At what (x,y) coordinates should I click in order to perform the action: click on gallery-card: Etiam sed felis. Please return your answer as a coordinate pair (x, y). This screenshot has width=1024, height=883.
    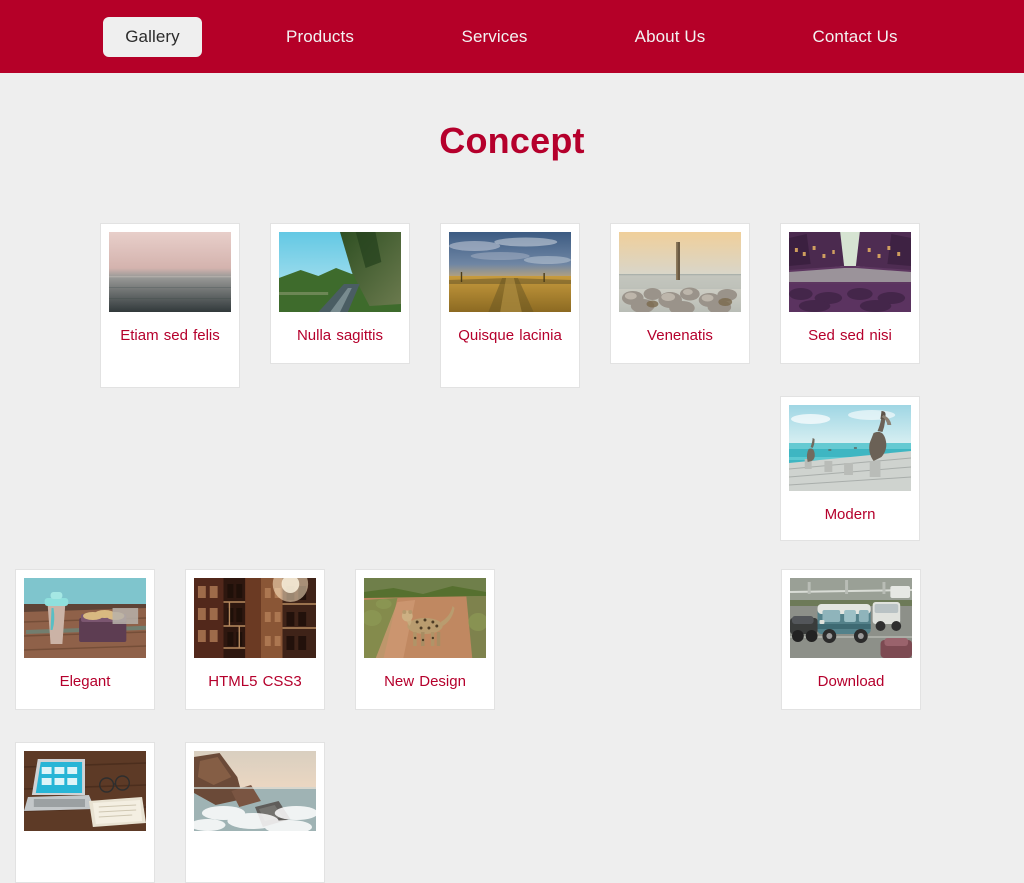
    Looking at the image, I should click on (170, 305).